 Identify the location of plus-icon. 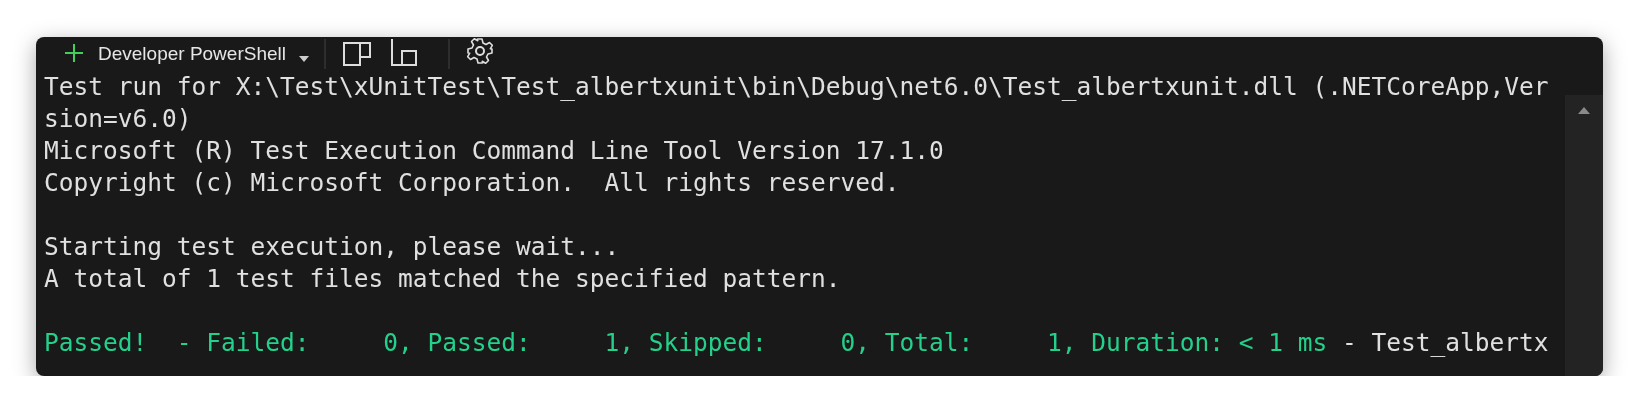
(74, 53).